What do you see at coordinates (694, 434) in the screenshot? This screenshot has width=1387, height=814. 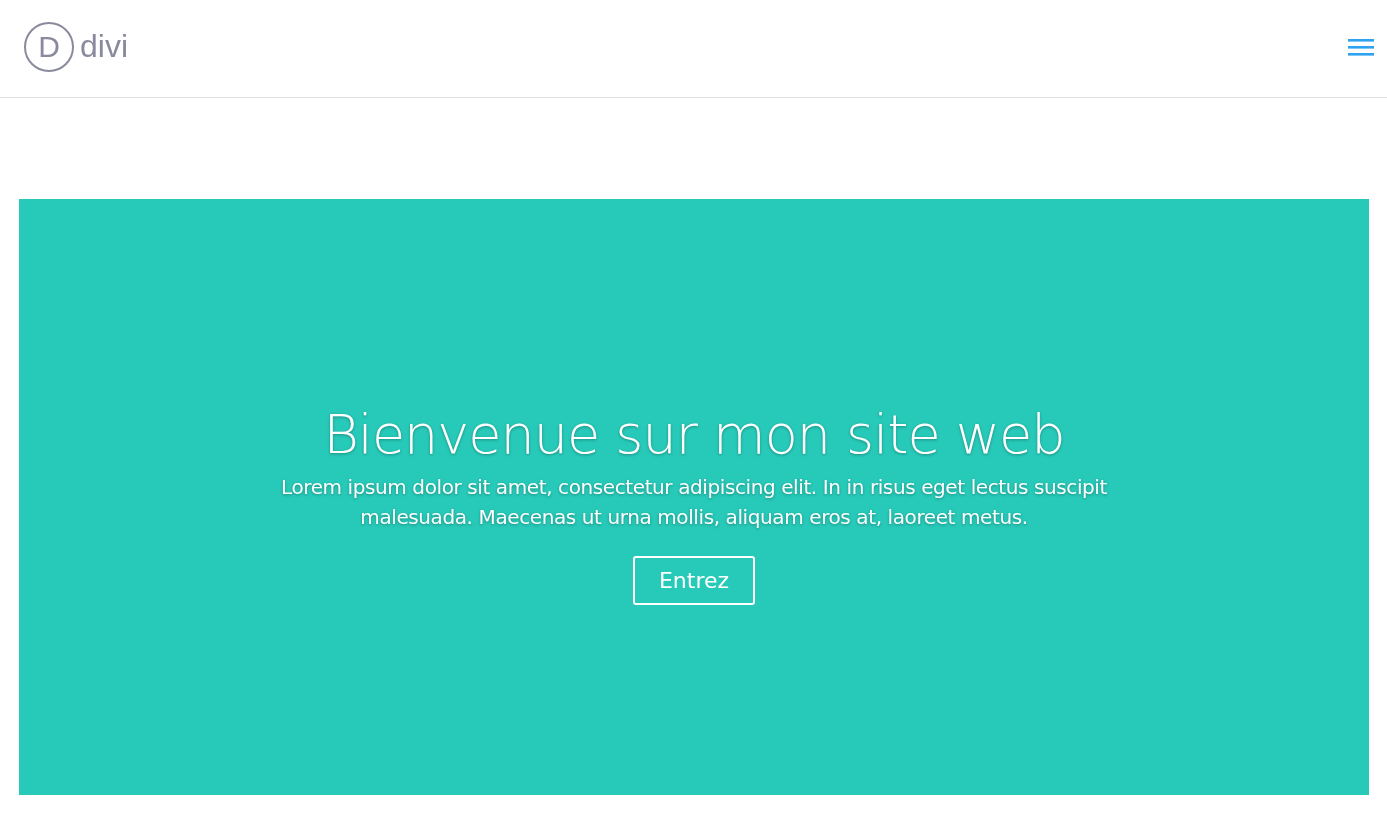 I see `hero-title: Bienvenue sur mon site web` at bounding box center [694, 434].